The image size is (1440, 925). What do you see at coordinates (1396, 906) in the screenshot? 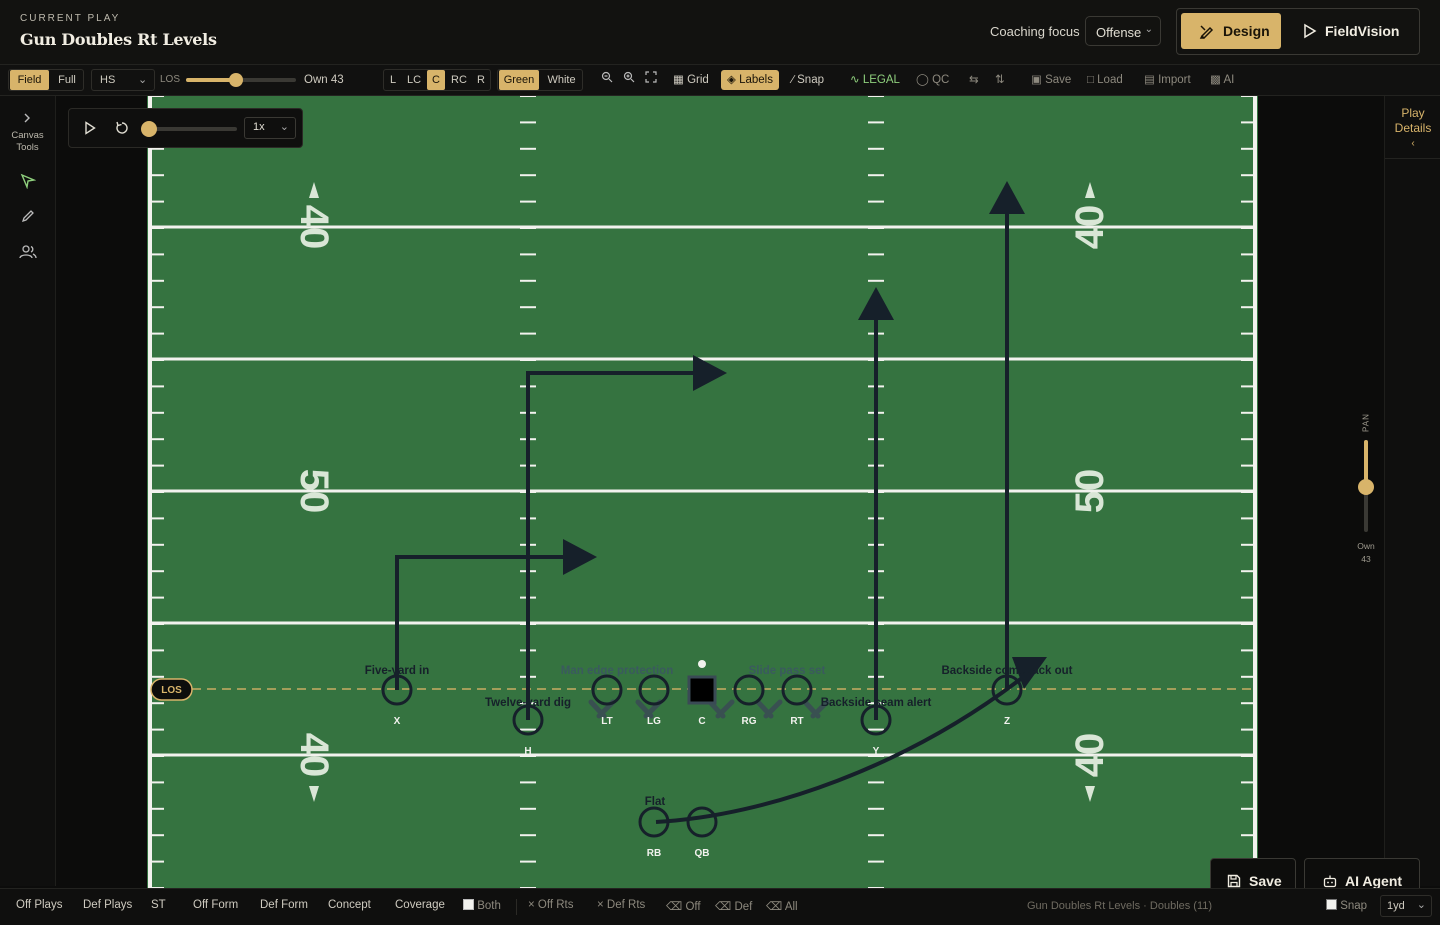
I see `unit-value: 1yd` at bounding box center [1396, 906].